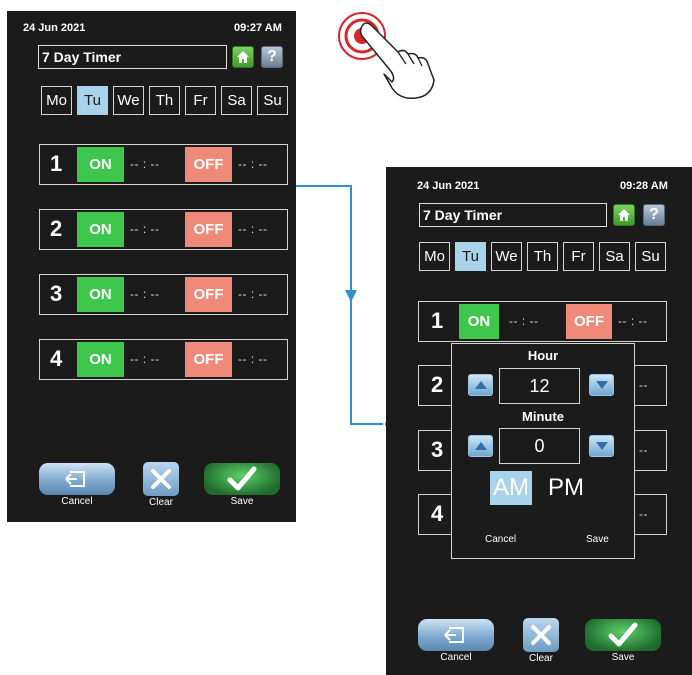 This screenshot has width=692, height=675. Describe the element at coordinates (386, 56) in the screenshot. I see `tap-hand-icon` at that location.